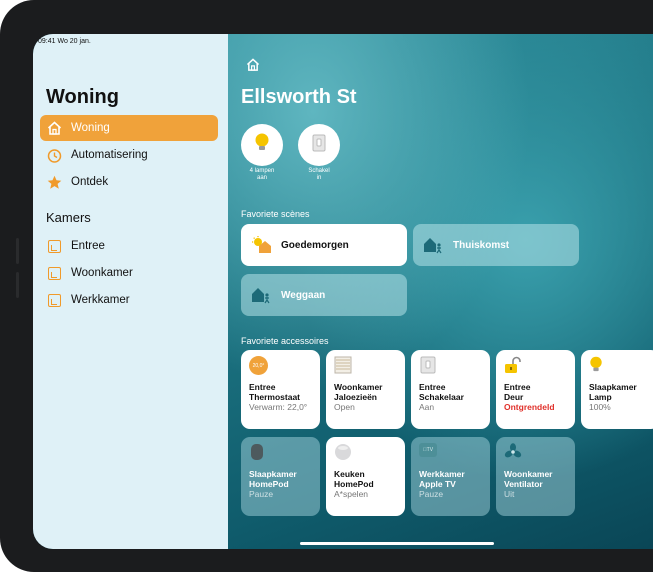 The width and height of the screenshot is (653, 572). Describe the element at coordinates (513, 365) in the screenshot. I see `unlocked-icon` at that location.